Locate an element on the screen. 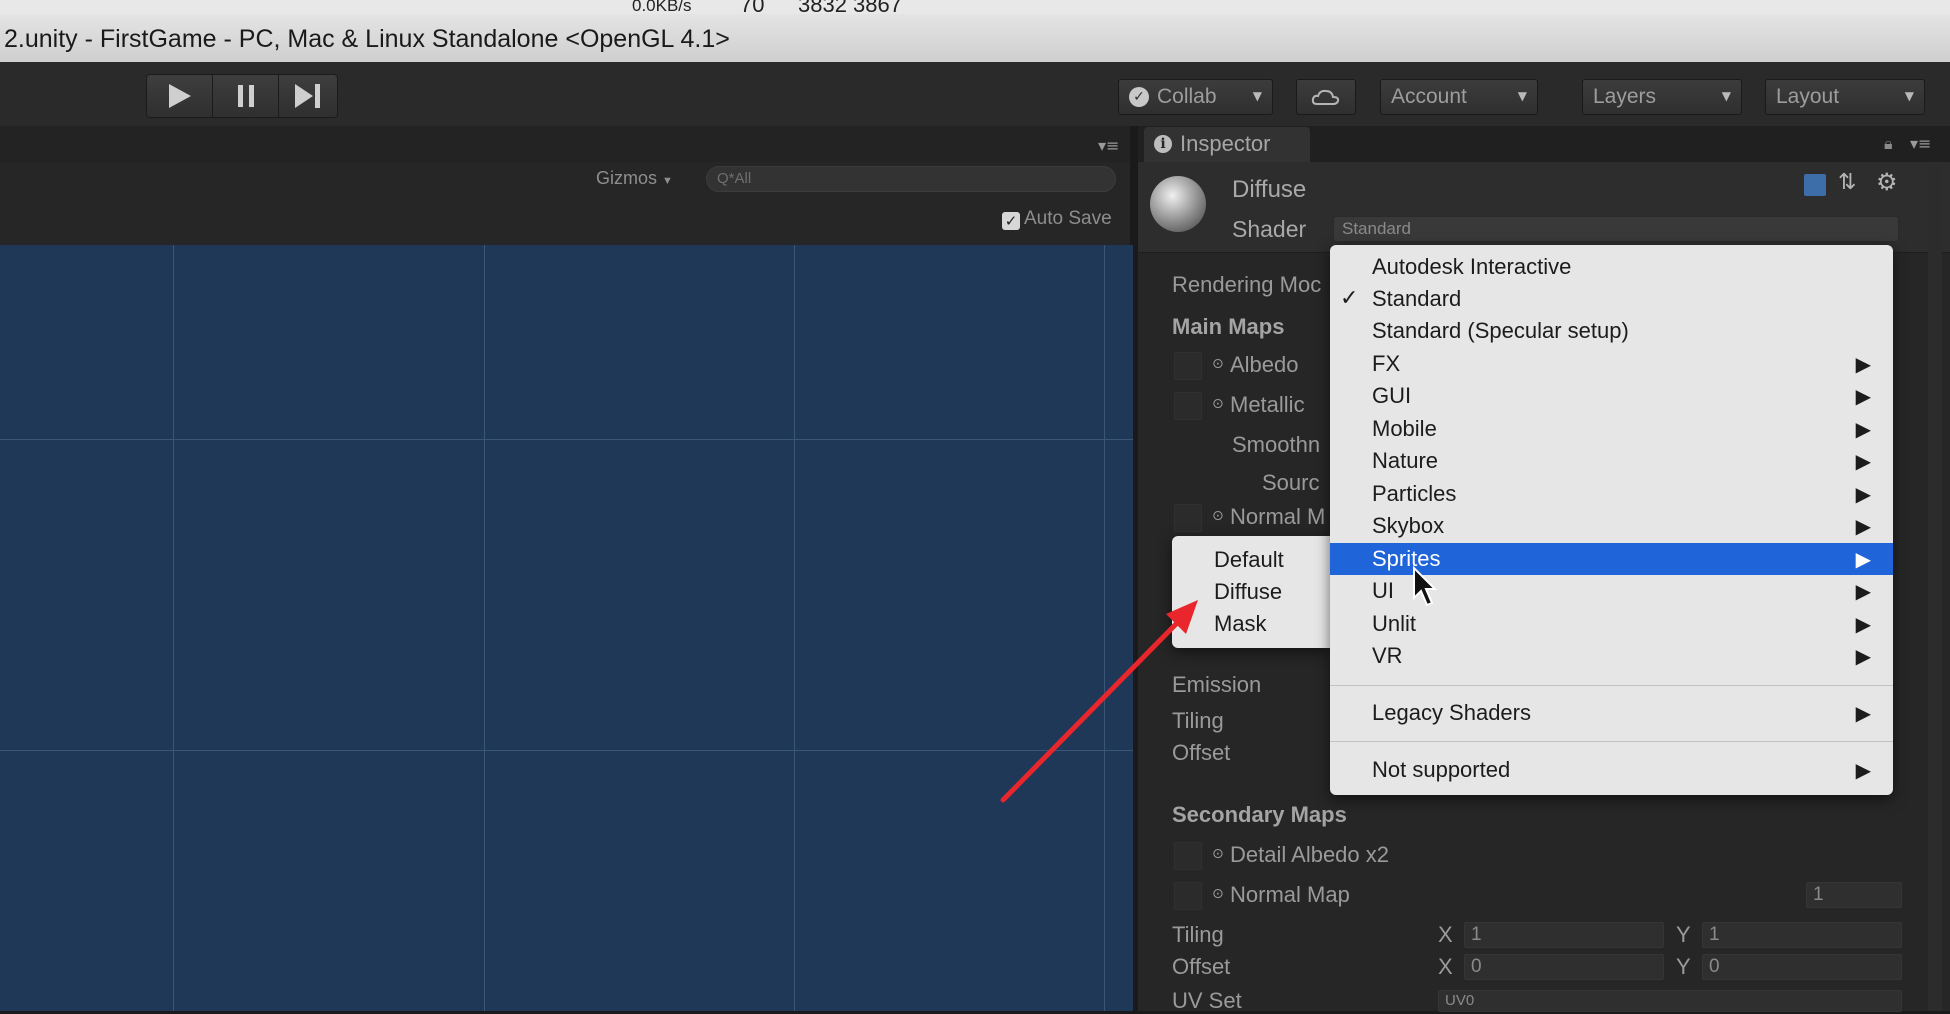 This screenshot has height=1014, width=1950. search-placeholder: Q*All is located at coordinates (734, 178).